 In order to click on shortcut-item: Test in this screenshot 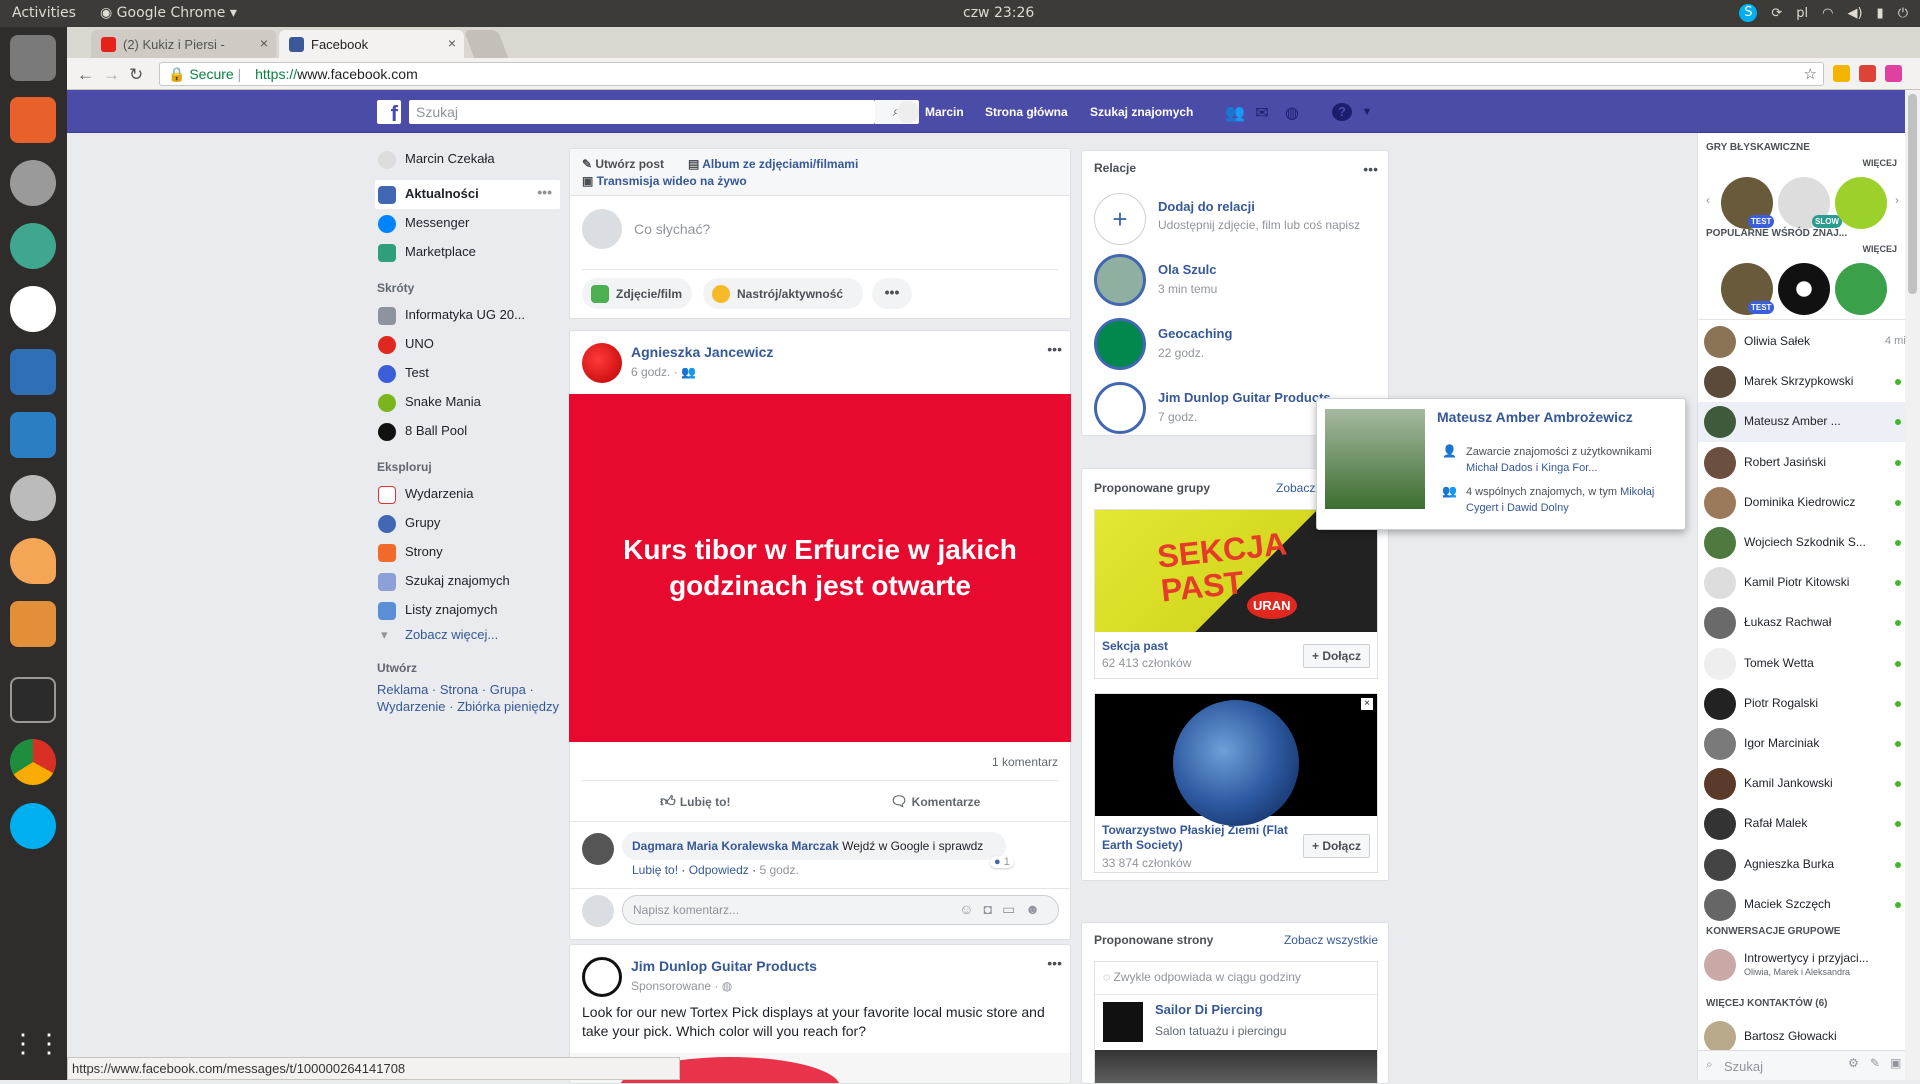, I will do `click(467, 373)`.